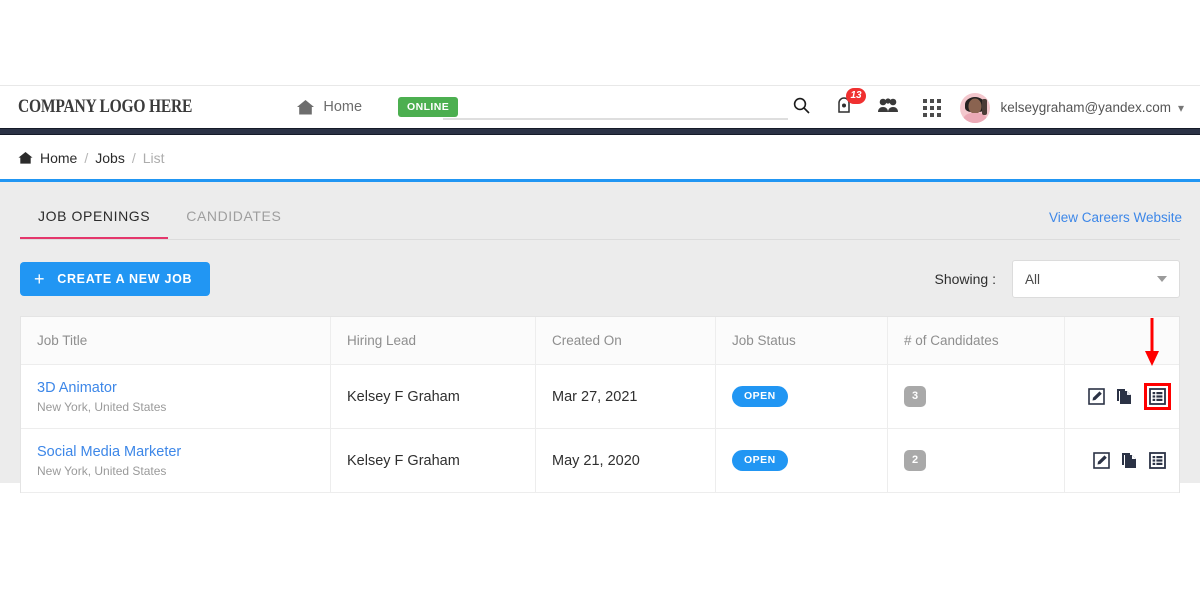 This screenshot has width=1200, height=600. I want to click on created-on-value: May 21, 2020, so click(596, 460).